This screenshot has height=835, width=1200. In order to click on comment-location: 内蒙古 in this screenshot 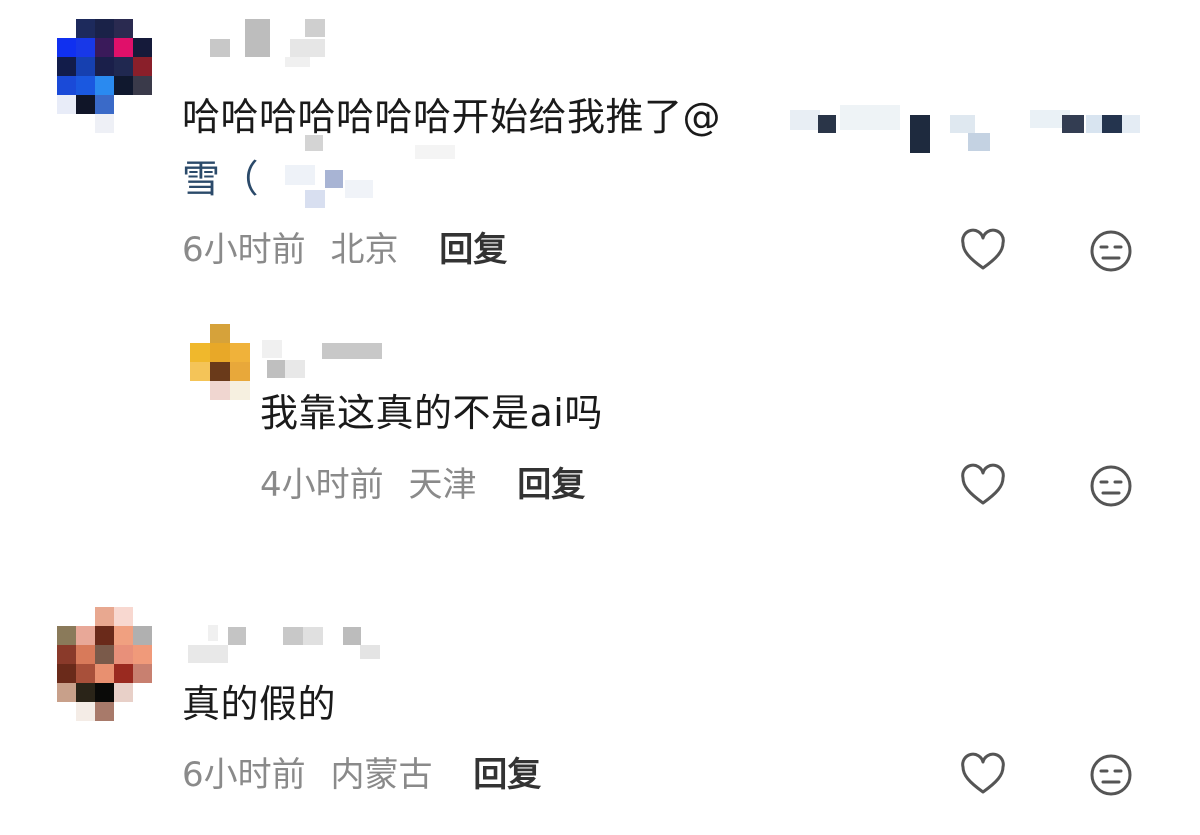, I will do `click(381, 775)`.